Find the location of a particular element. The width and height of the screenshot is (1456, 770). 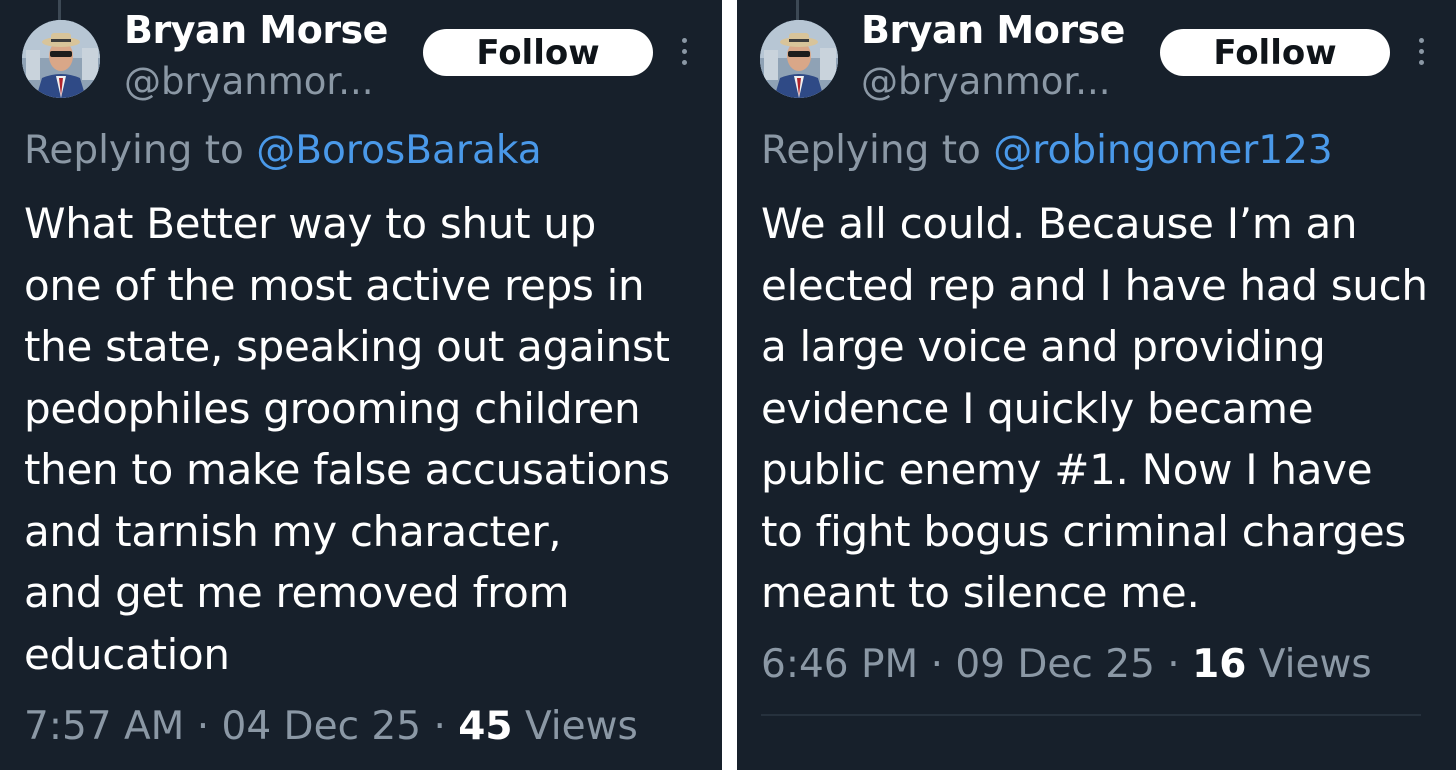

replying-to-line: Replying to @robingomer123 is located at coordinates (1047, 150).